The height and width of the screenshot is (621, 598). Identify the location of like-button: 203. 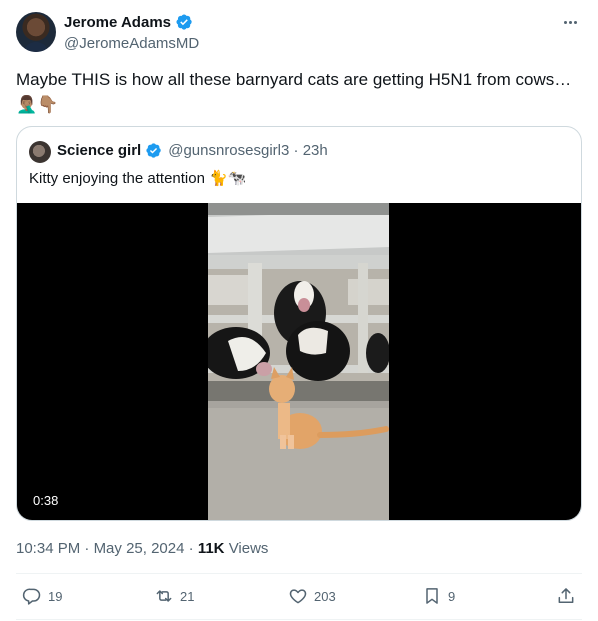
(312, 596).